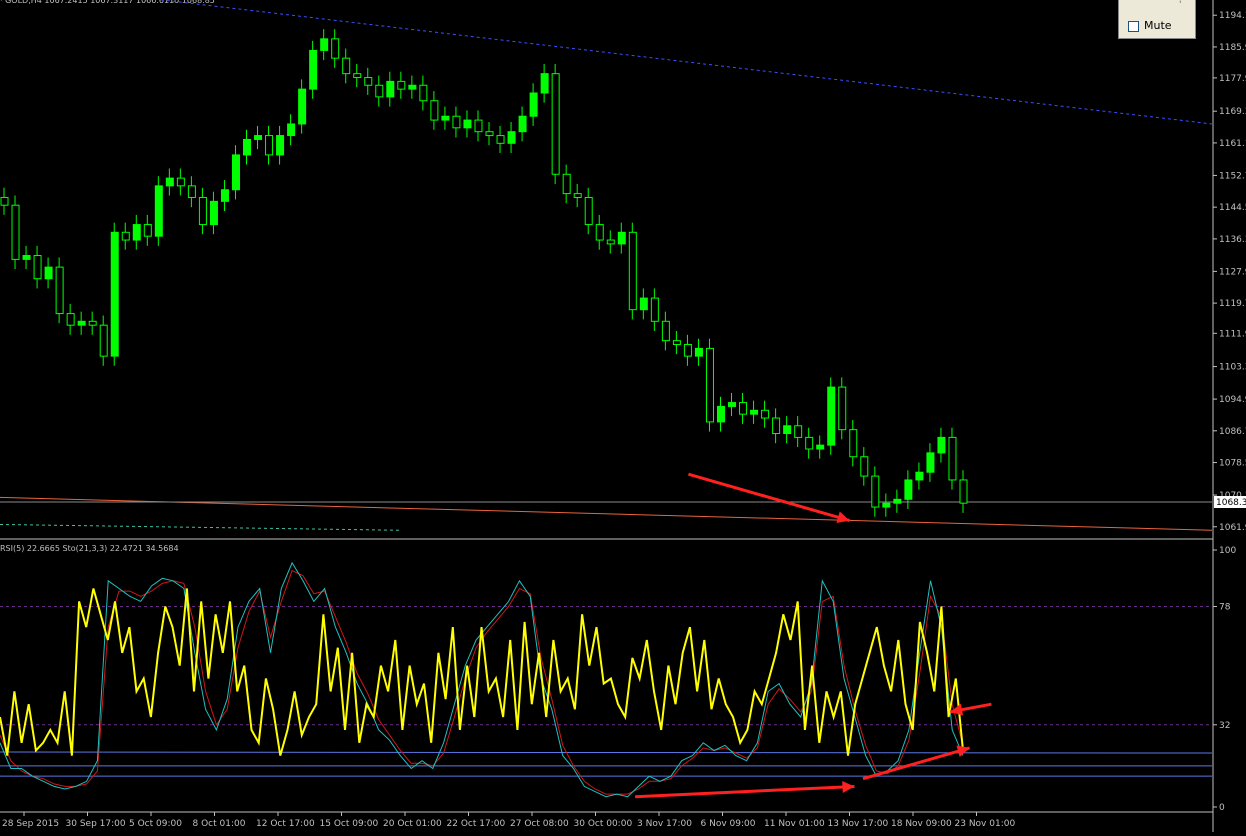  What do you see at coordinates (1232, 79) in the screenshot?
I see `price-tick-label: 1177.9` at bounding box center [1232, 79].